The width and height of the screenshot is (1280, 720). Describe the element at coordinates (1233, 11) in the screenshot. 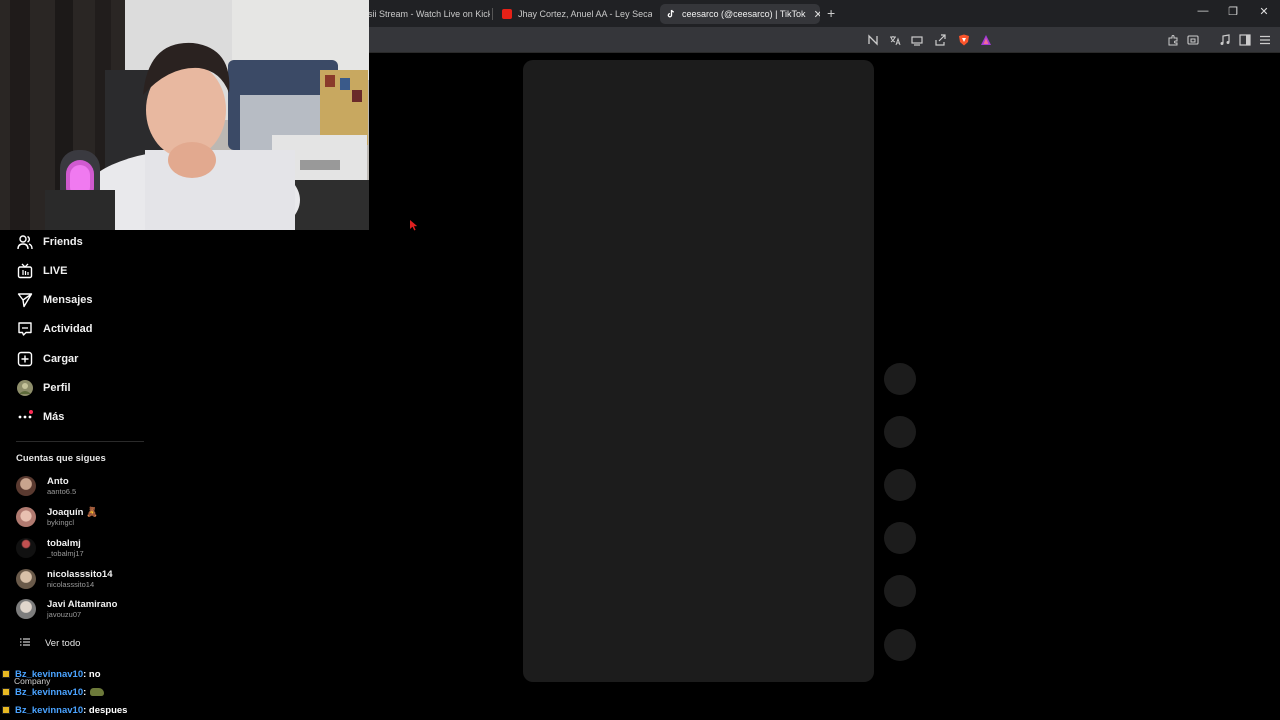

I see `restore-icon: ❐` at that location.